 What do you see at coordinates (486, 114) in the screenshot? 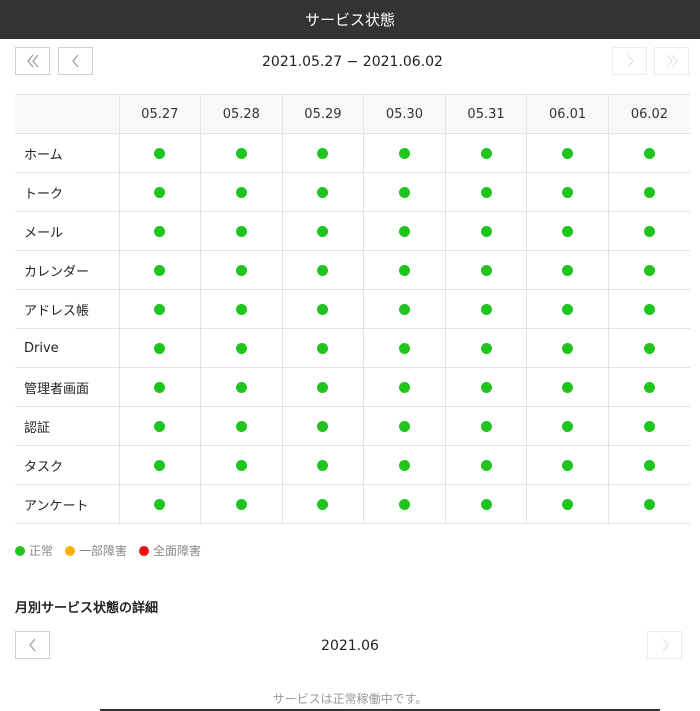
I see `date-header: 05.31` at bounding box center [486, 114].